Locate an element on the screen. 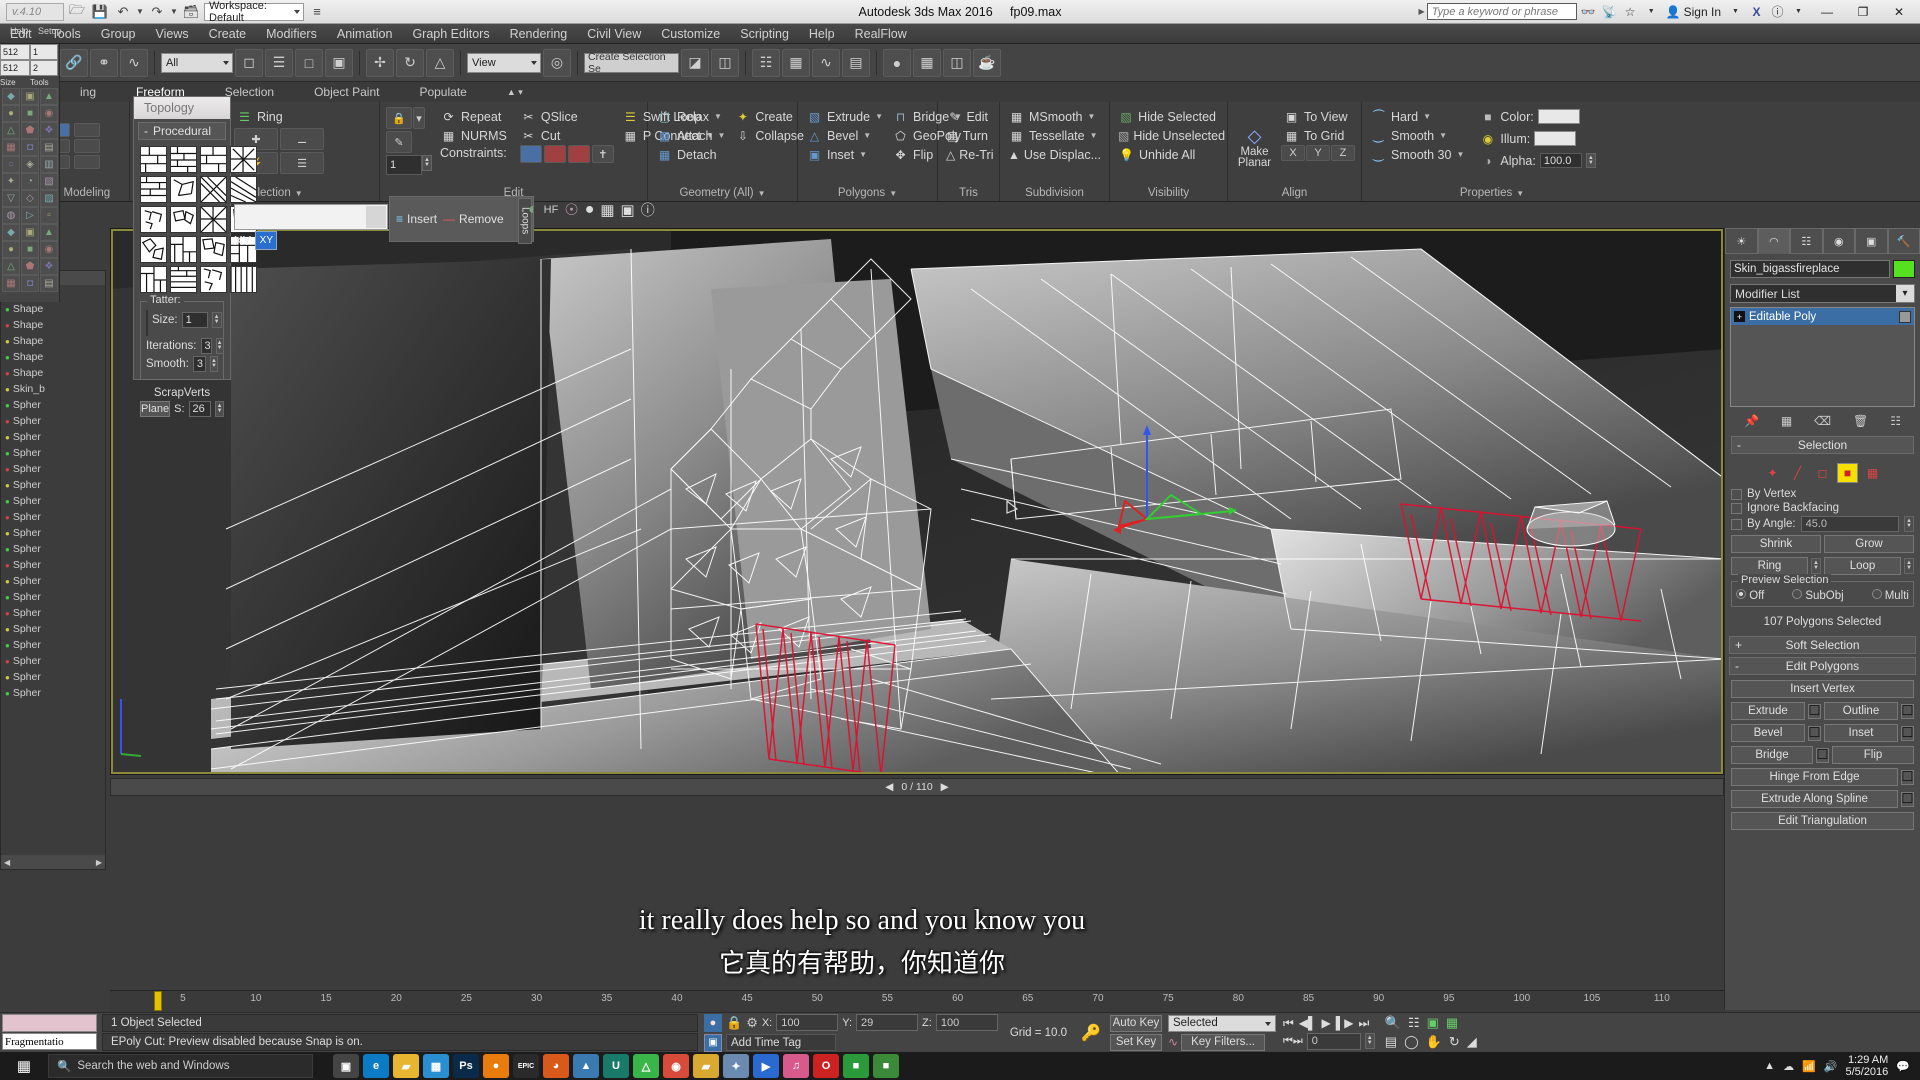 This screenshot has height=1080, width=1920. left-toolbar-button-1-icon: ◆ is located at coordinates (11, 96).